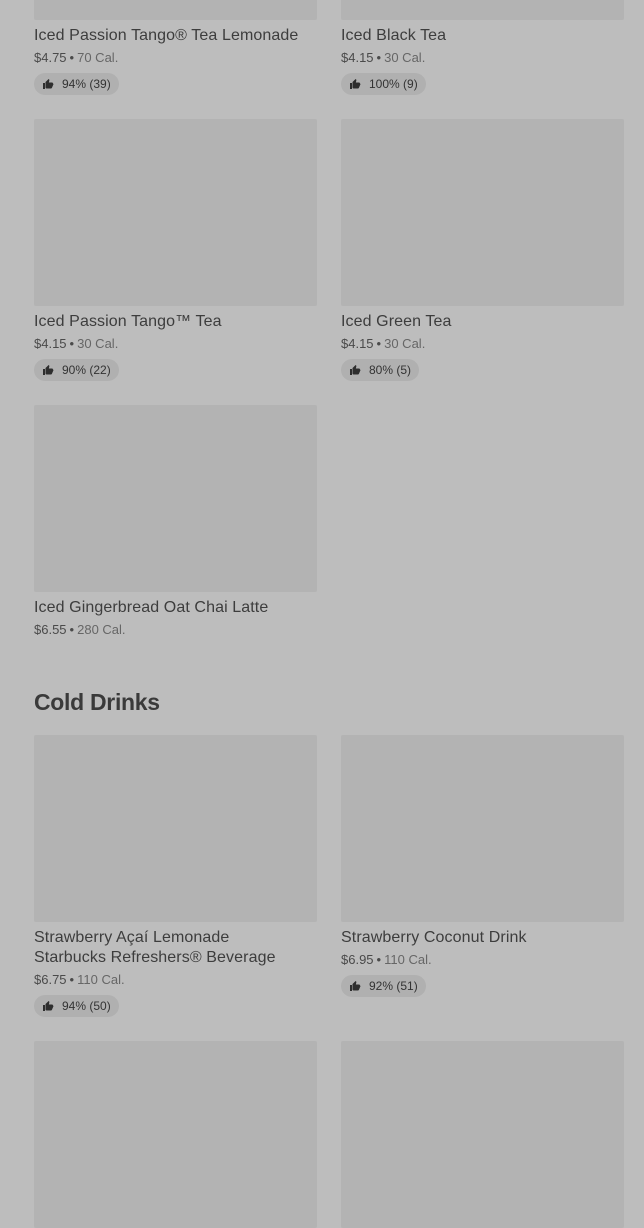 The image size is (644, 1228). I want to click on rating-text: 90% (22), so click(86, 370).